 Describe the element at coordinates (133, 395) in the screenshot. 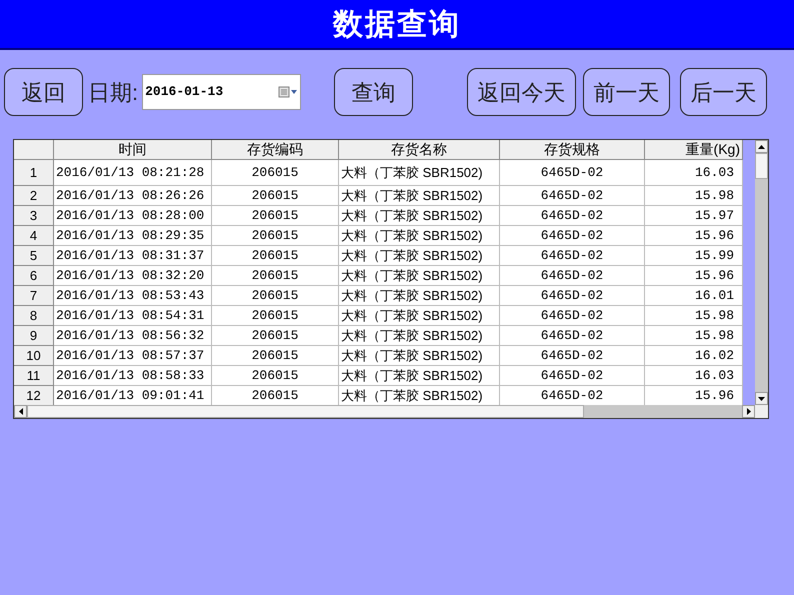

I see `table-cell: 2016/01/13 09:01:41` at that location.